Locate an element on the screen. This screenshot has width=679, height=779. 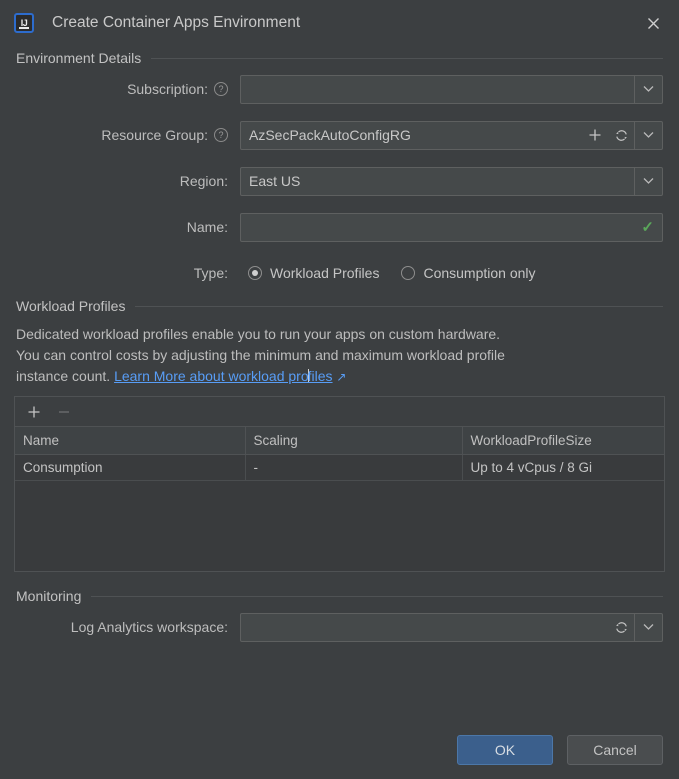
table-header-row: Name Scaling WorkloadProfileSize is located at coordinates (339, 441).